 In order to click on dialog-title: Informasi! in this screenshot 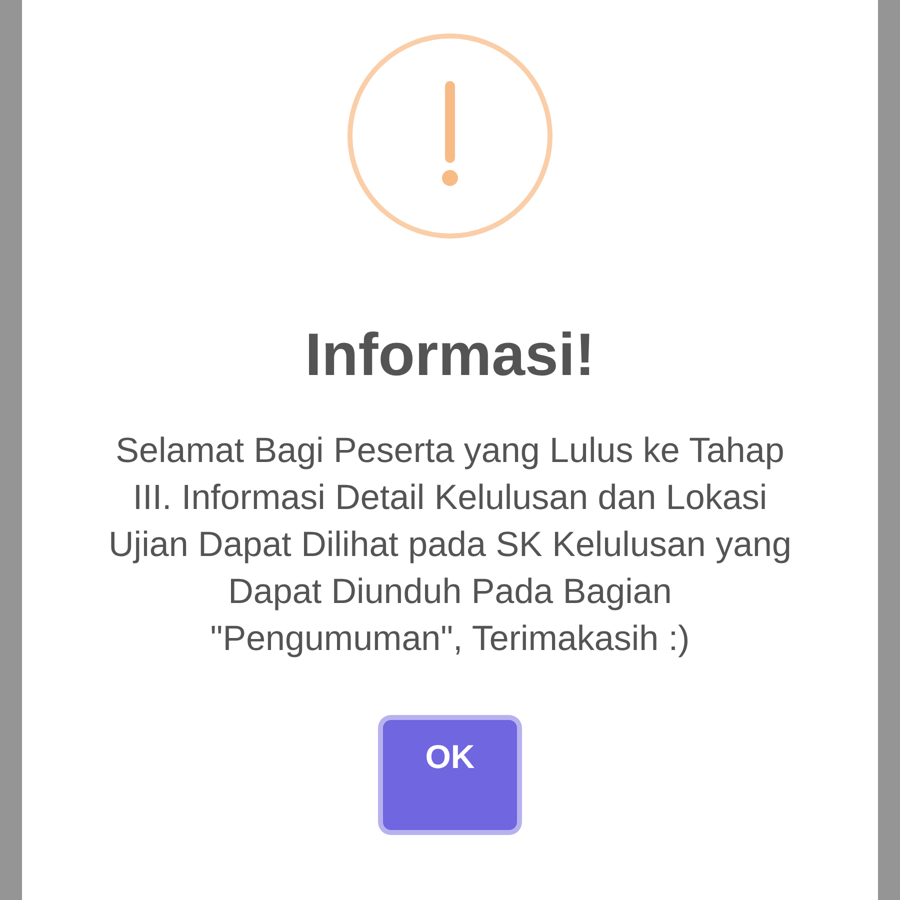, I will do `click(450, 355)`.